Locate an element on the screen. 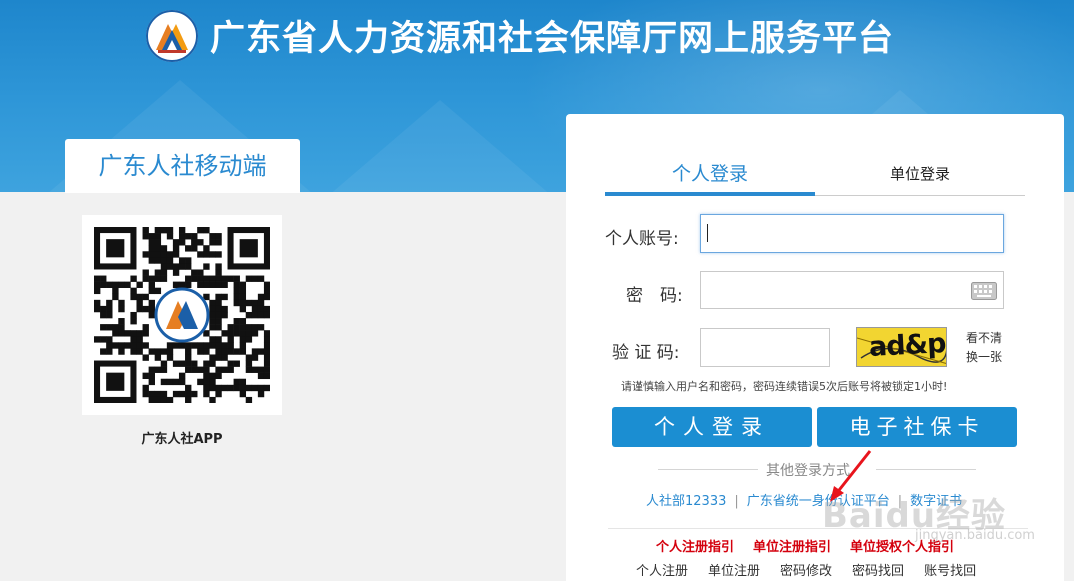 The image size is (1074, 581). account-links: 个人注册 单位注册 密码修改 密码找回 账号找回 is located at coordinates (816, 569).